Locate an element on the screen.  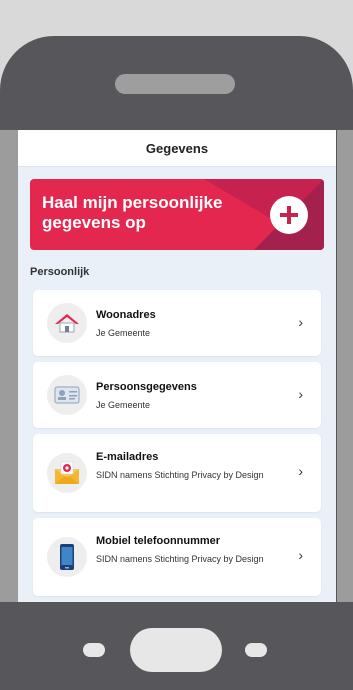
email-icon is located at coordinates (67, 473).